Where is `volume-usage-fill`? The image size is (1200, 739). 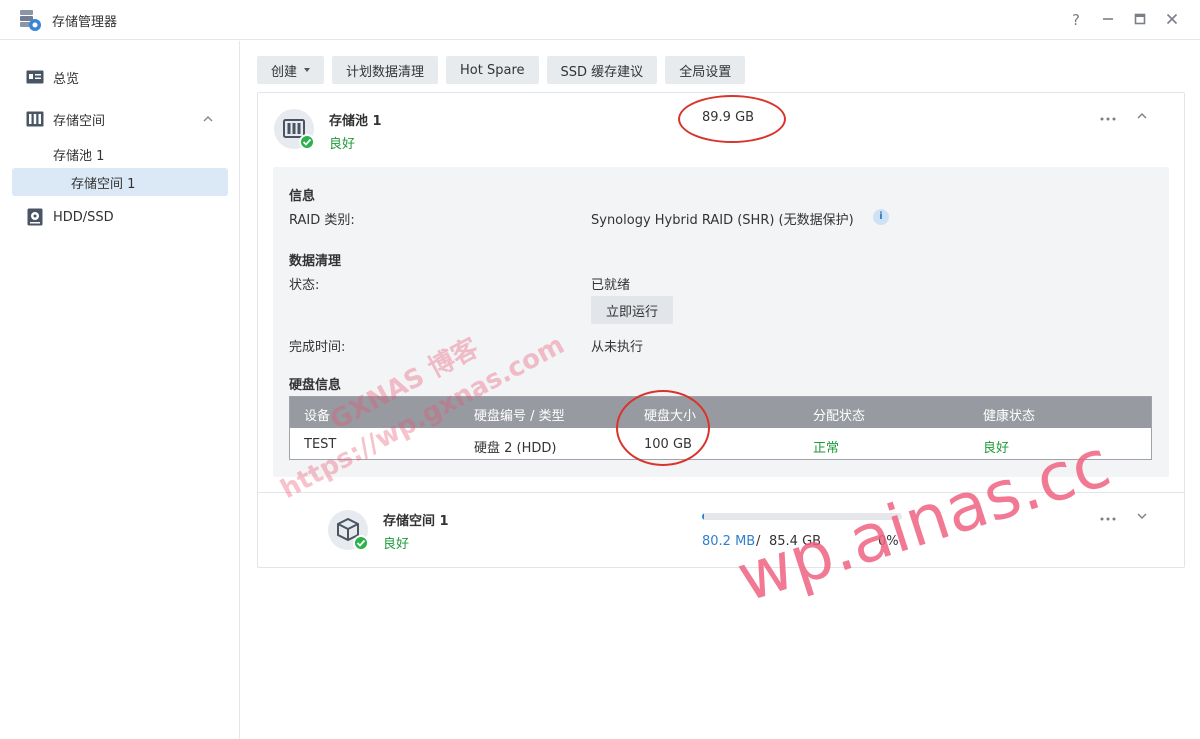 volume-usage-fill is located at coordinates (703, 516).